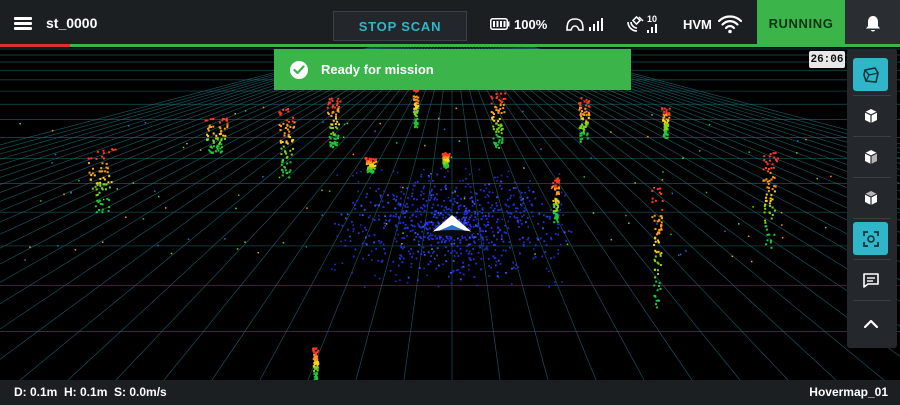 The width and height of the screenshot is (900, 405). Describe the element at coordinates (596, 24) in the screenshot. I see `signal-bars-icon` at that location.